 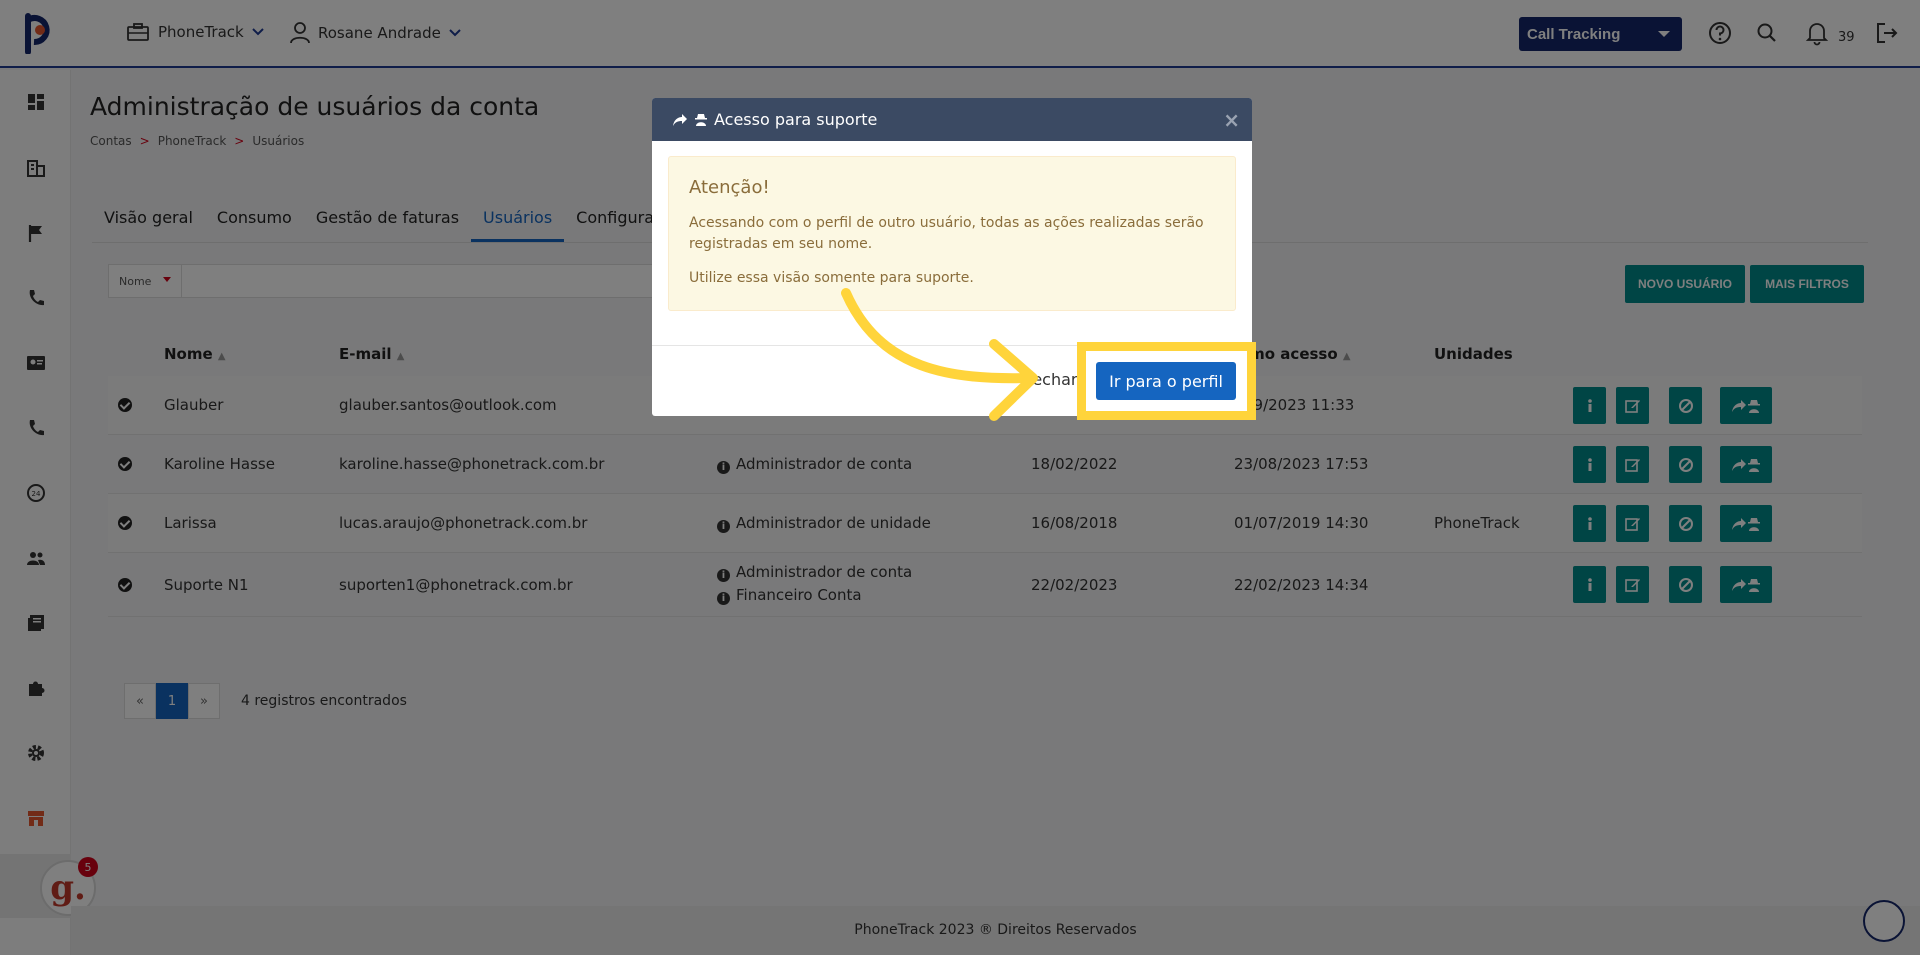 What do you see at coordinates (952, 119) in the screenshot?
I see `modal-header: Acesso para suporte ×` at bounding box center [952, 119].